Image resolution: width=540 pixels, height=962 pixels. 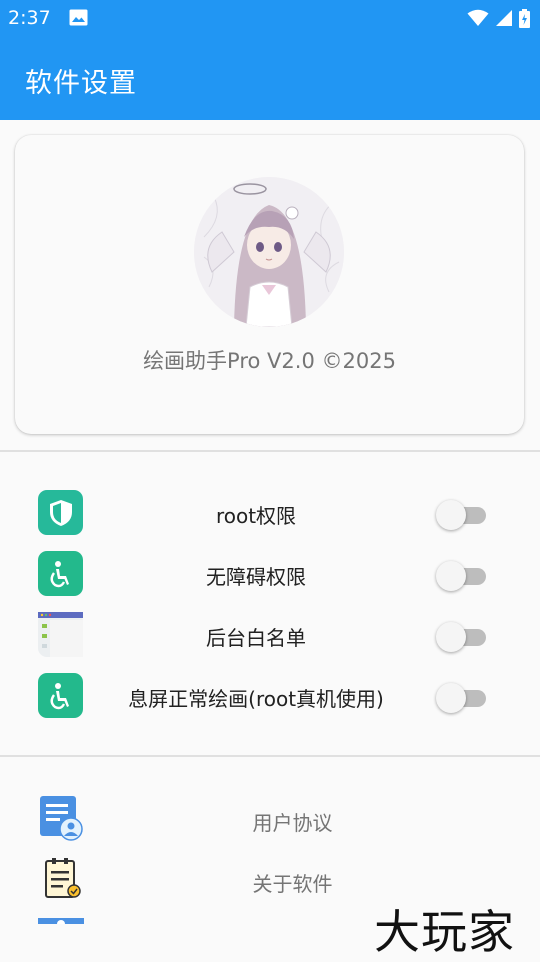 I want to click on anime-avatar-image, so click(x=269, y=252).